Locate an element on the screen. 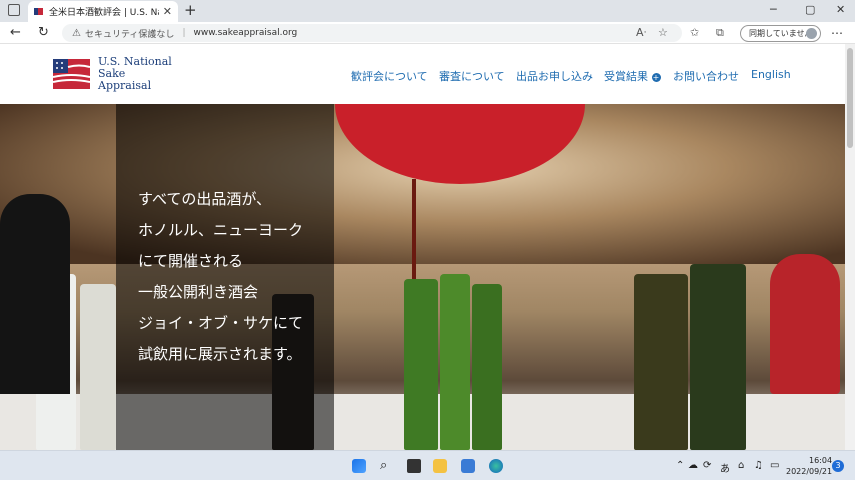 The width and height of the screenshot is (855, 480). task-view-icon is located at coordinates (414, 466).